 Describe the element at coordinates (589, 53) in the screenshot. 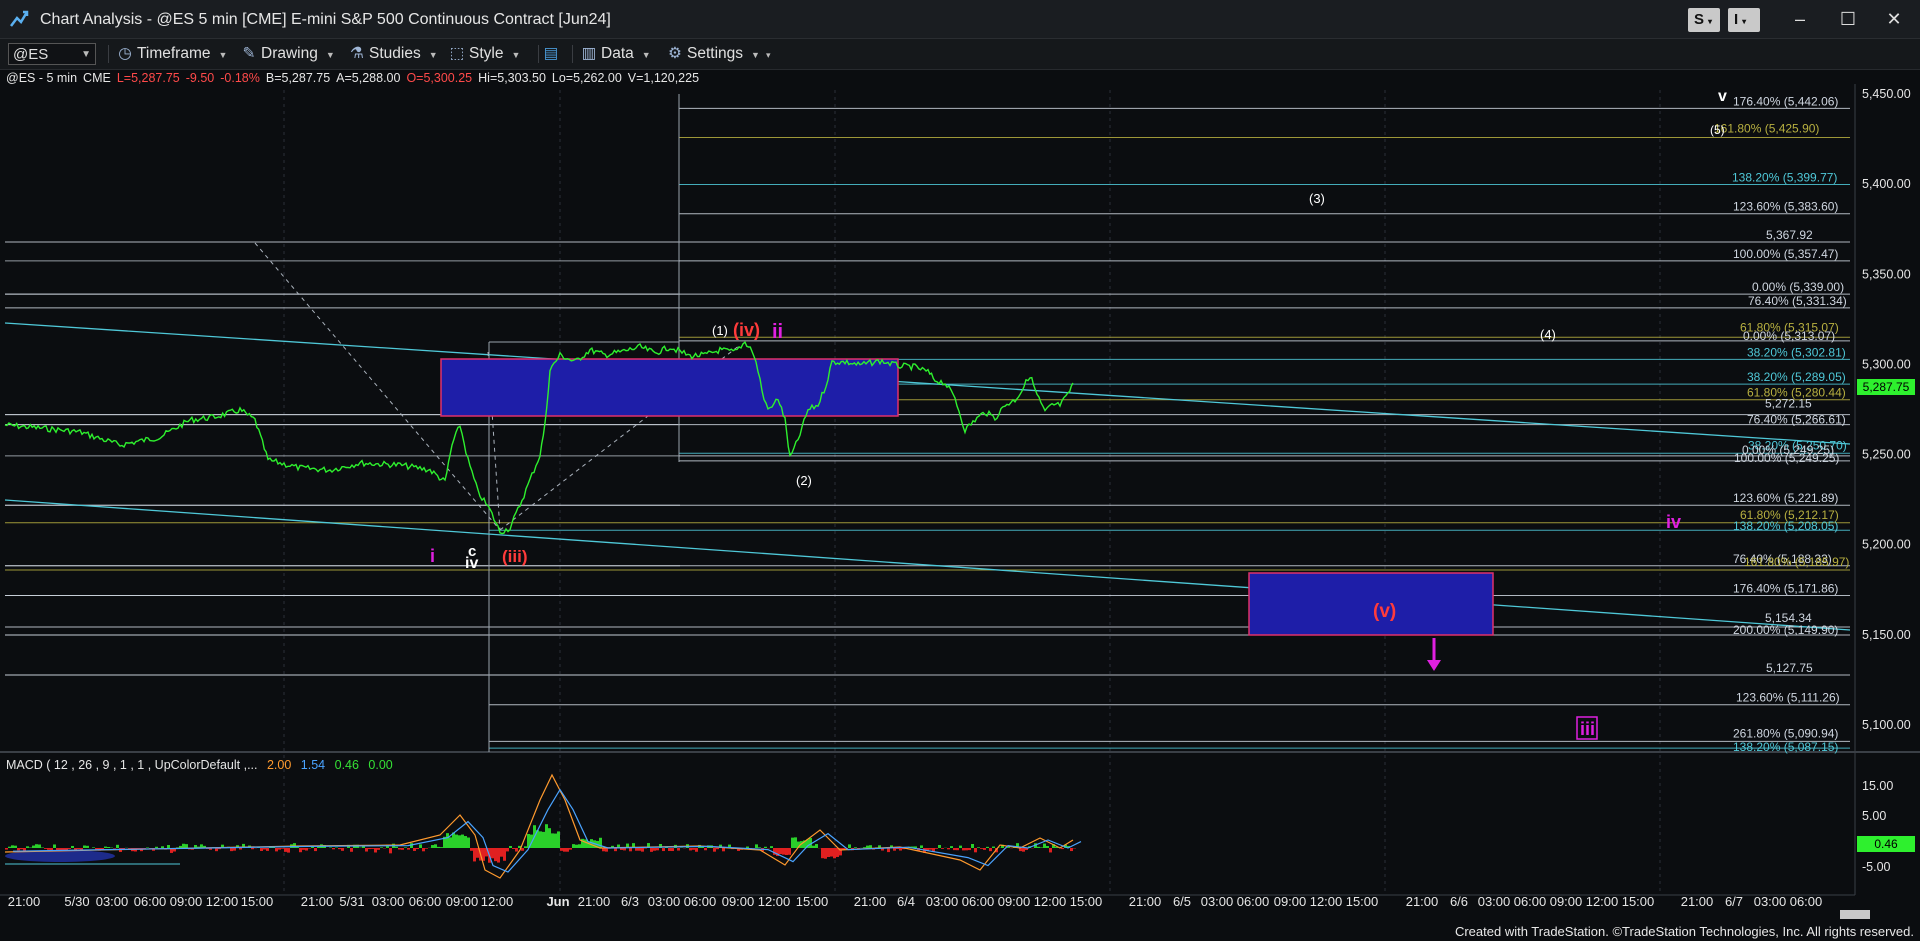

I see `bar-chart-icon: ▥` at that location.